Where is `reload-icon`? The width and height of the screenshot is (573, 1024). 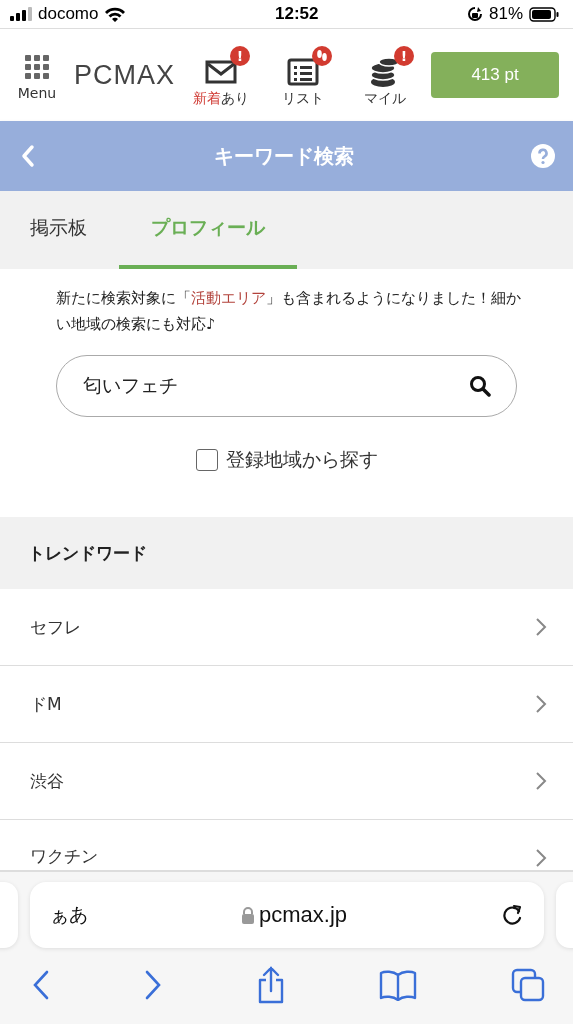 reload-icon is located at coordinates (512, 915).